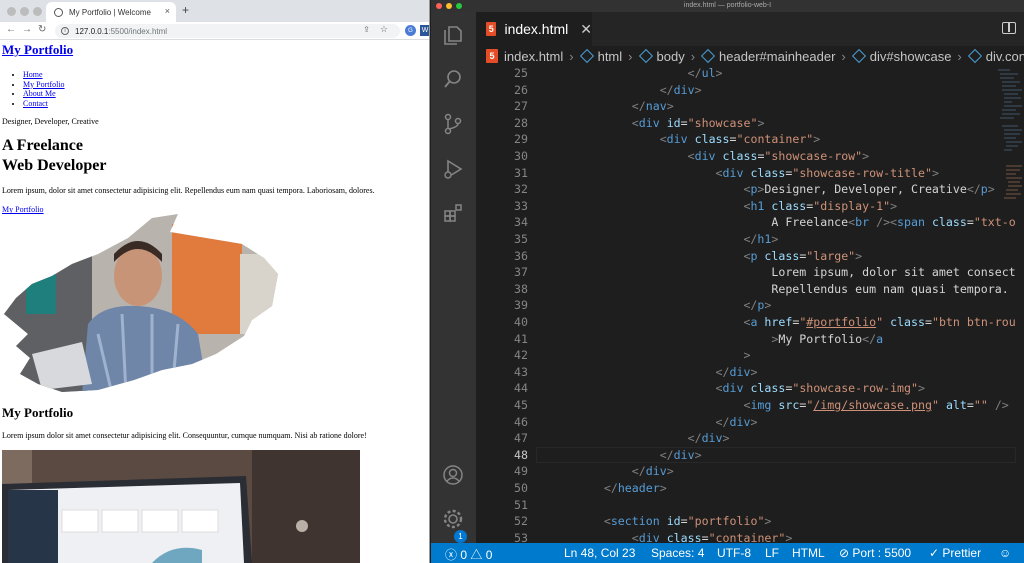  What do you see at coordinates (808, 553) in the screenshot?
I see `language-mode: HTML` at bounding box center [808, 553].